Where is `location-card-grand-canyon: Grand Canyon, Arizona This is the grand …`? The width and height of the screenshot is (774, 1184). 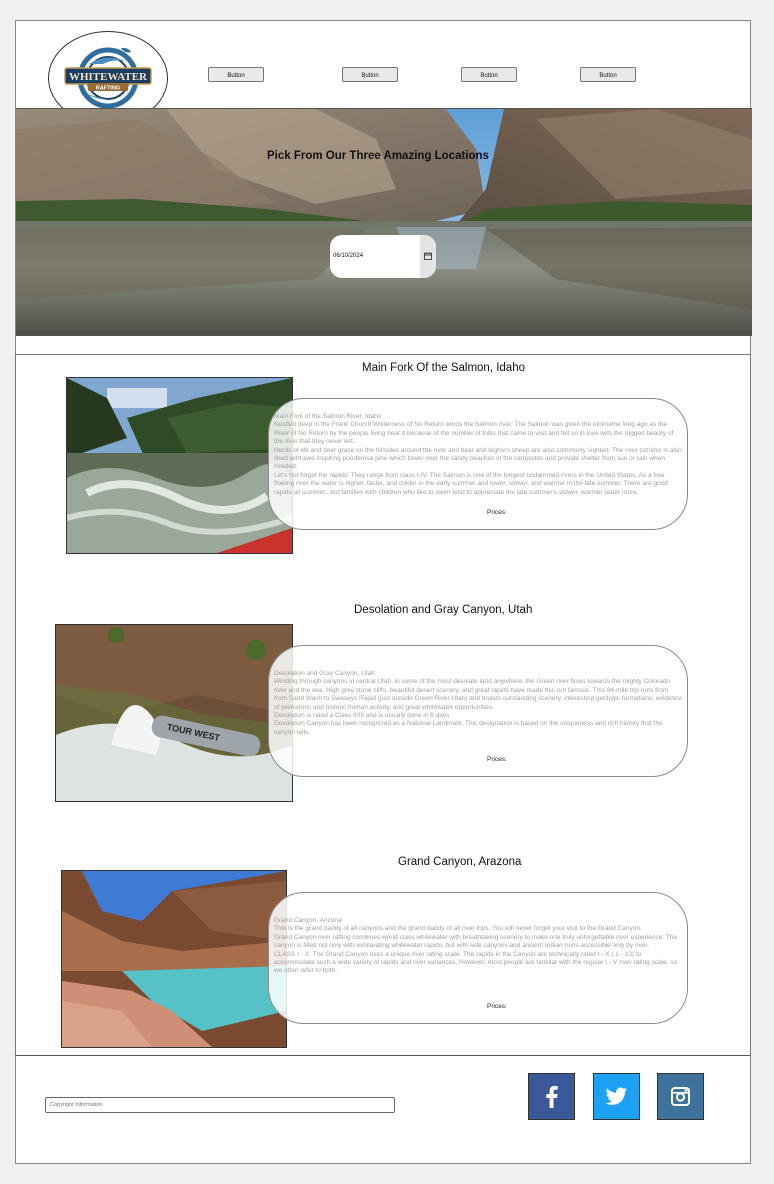
location-card-grand-canyon: Grand Canyon, Arizona This is the grand … is located at coordinates (478, 958).